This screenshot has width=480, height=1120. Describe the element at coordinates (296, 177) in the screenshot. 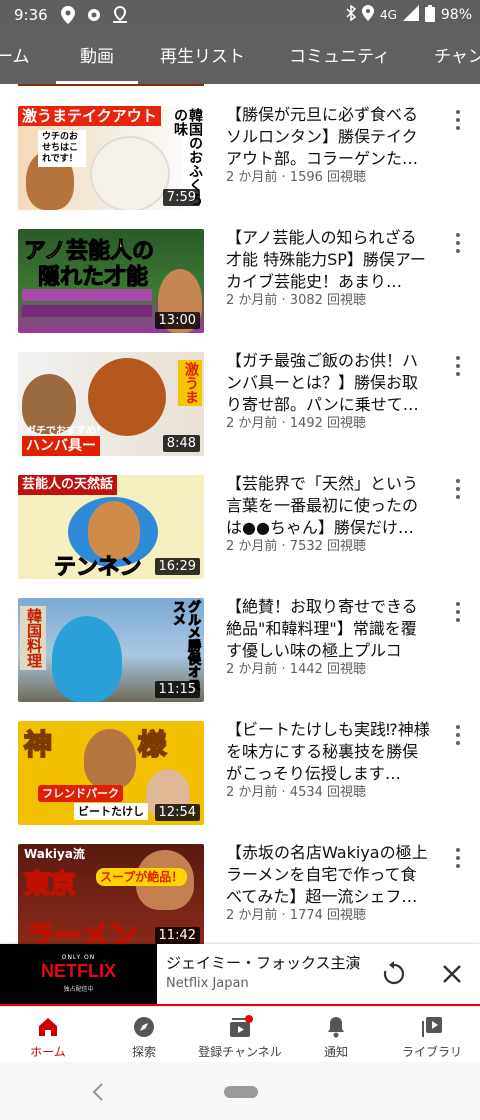

I see `video-meta: 2 か月前 · 1596 回視聴` at that location.